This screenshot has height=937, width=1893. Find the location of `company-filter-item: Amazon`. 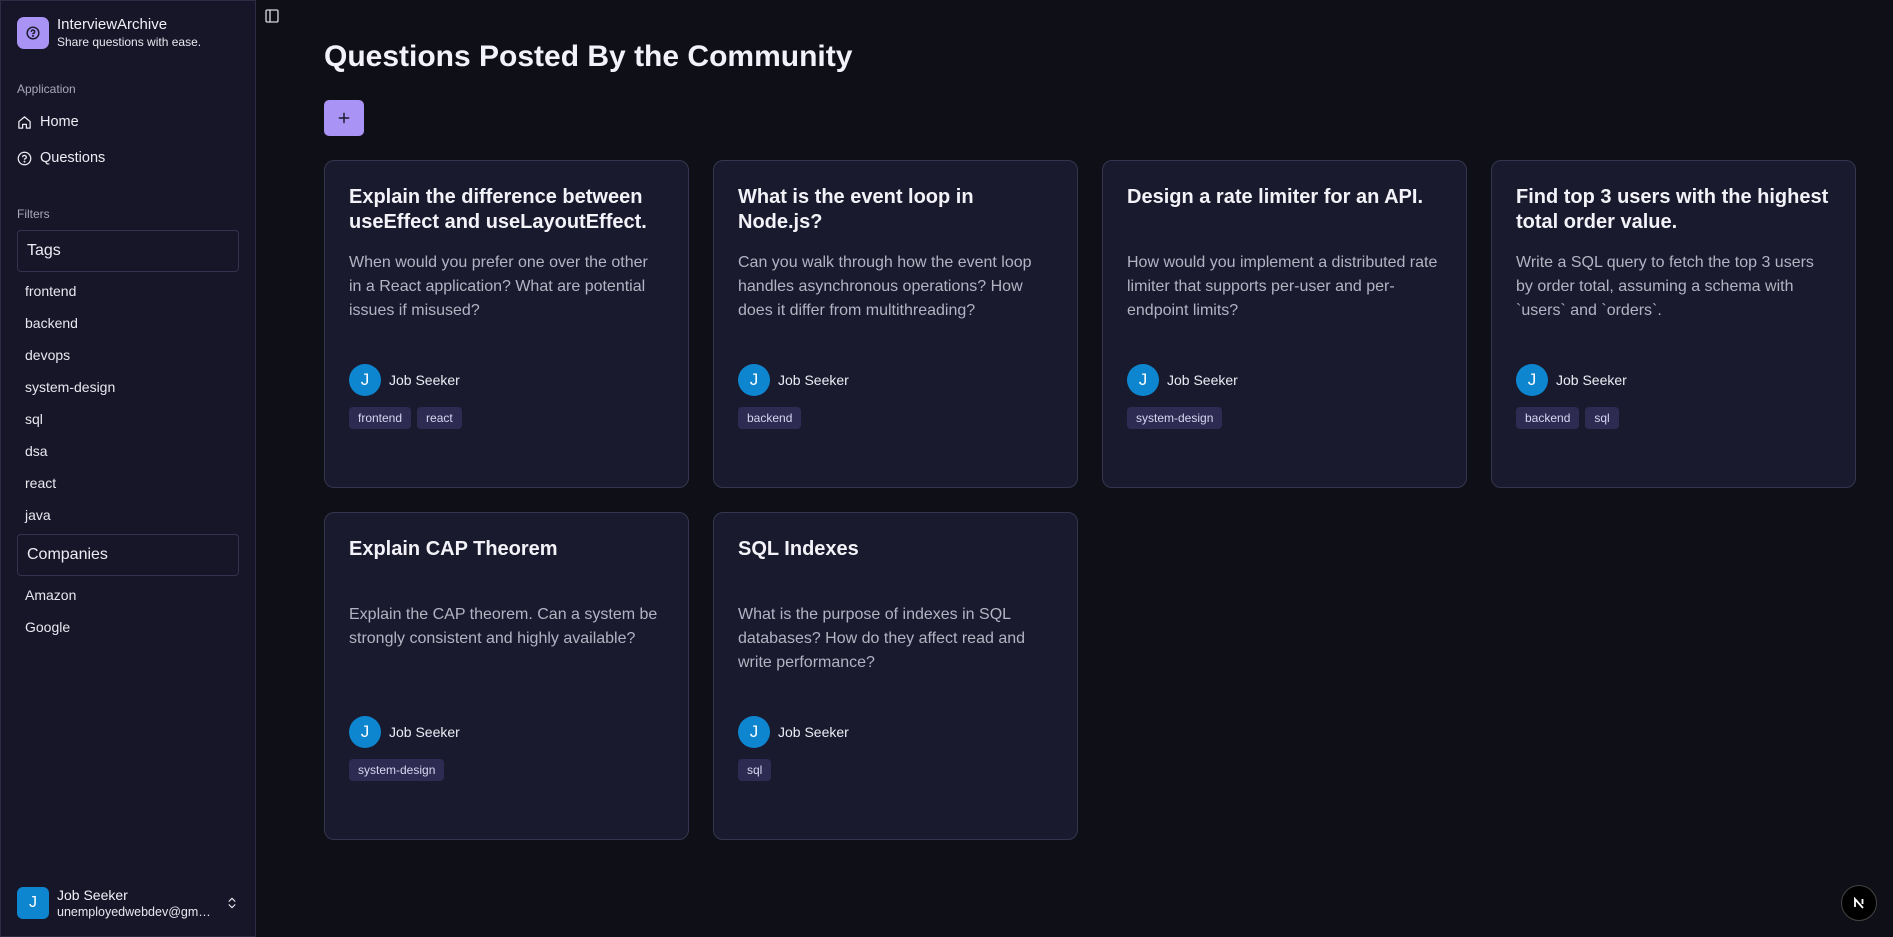

company-filter-item: Amazon is located at coordinates (128, 595).